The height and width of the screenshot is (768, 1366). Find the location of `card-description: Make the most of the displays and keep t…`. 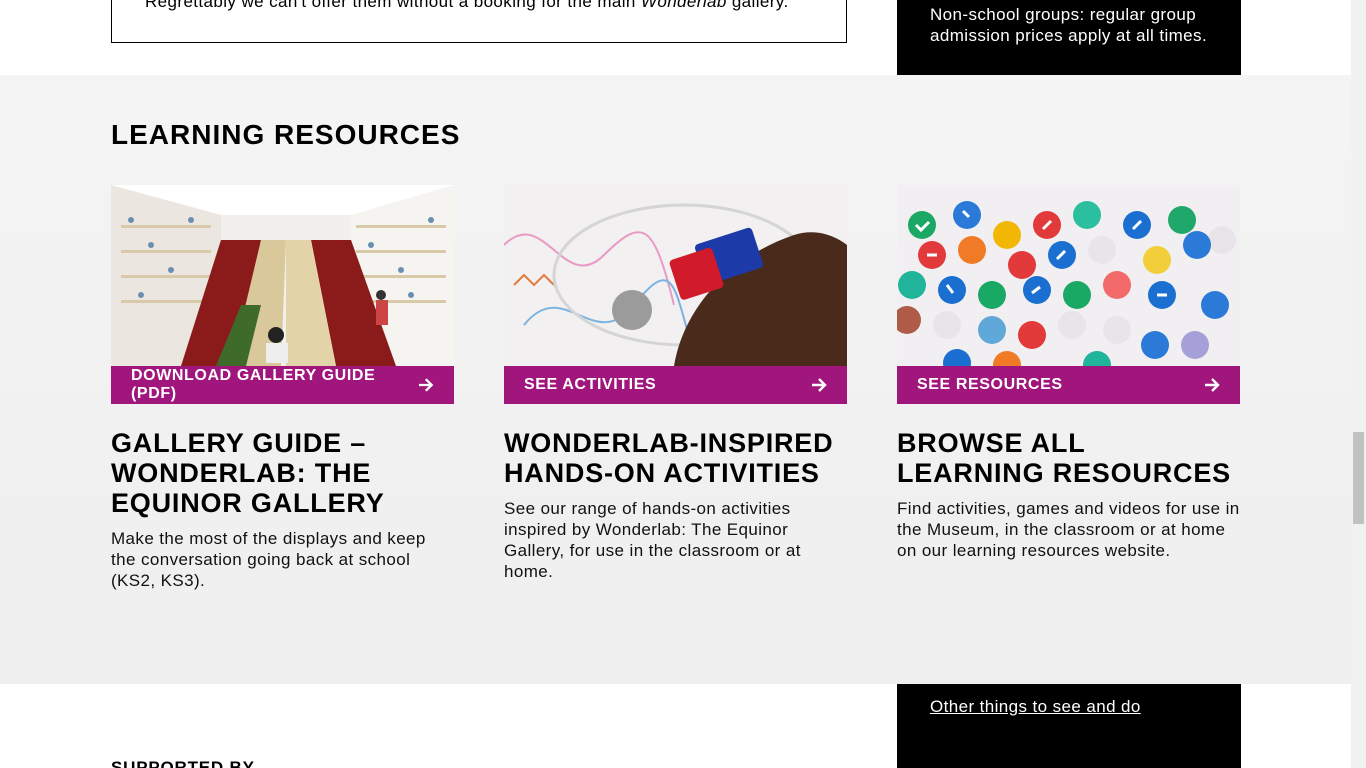

card-description: Make the most of the displays and keep t… is located at coordinates (268, 559).